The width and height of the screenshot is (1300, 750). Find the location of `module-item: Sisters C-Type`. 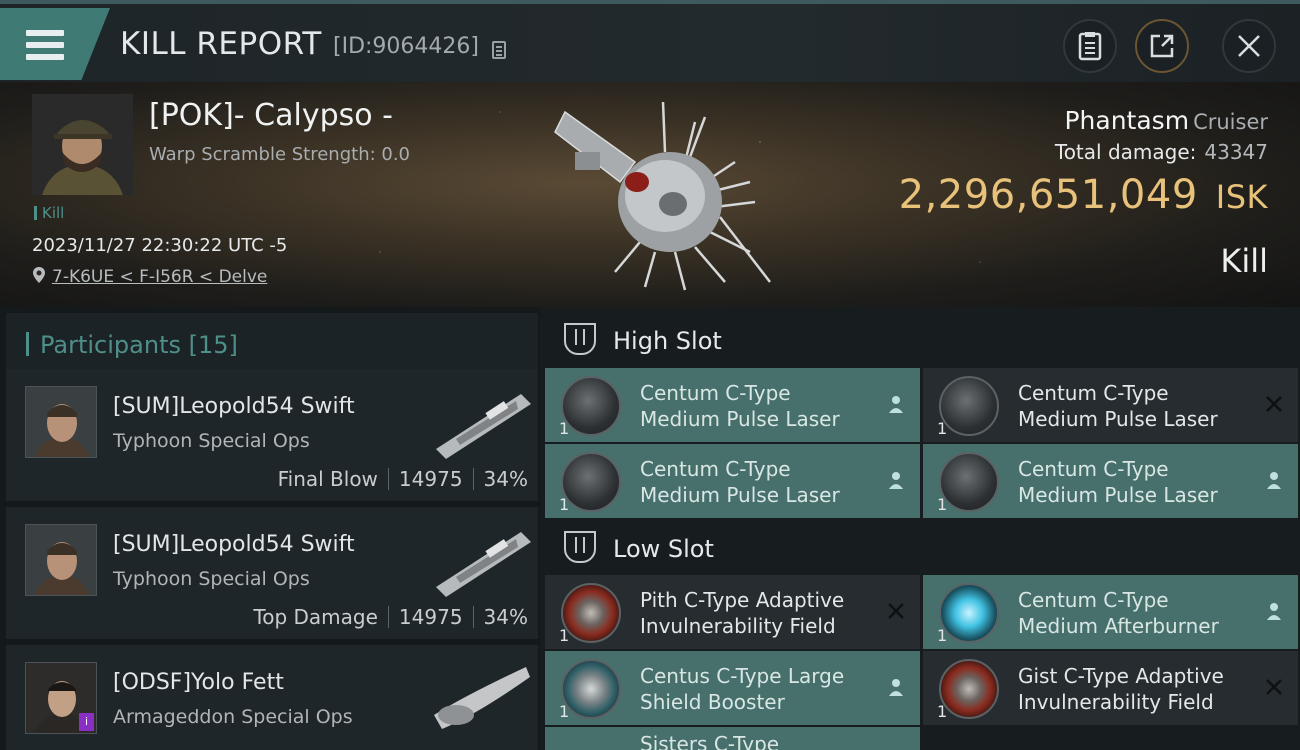

module-item: Sisters C-Type is located at coordinates (732, 738).